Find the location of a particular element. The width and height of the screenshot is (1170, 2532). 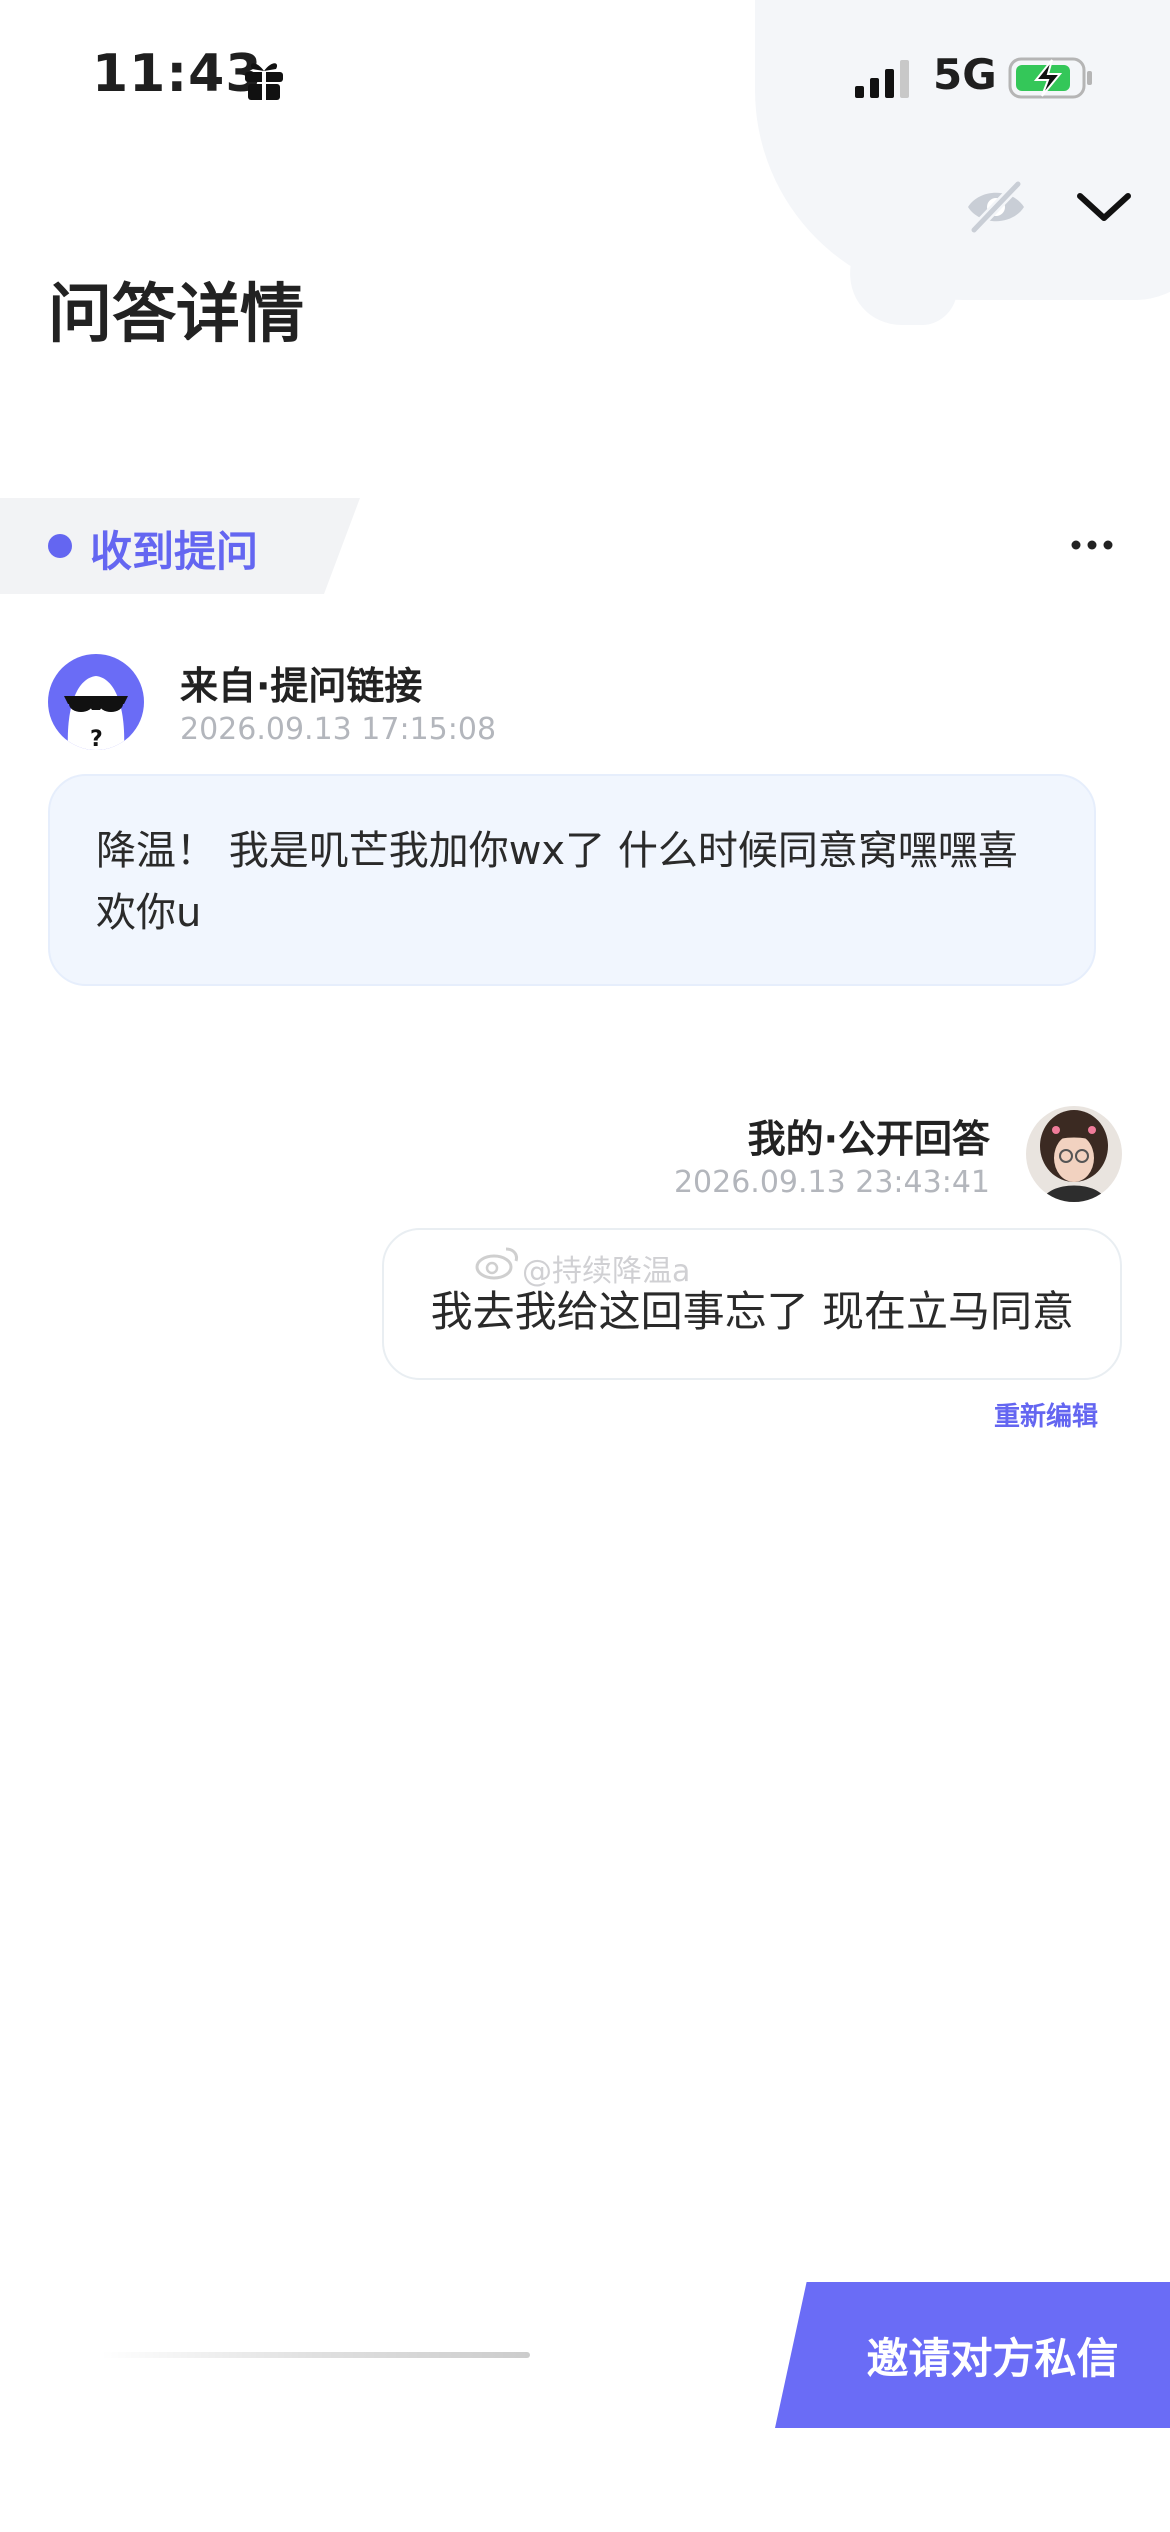

invite-message-button: 邀请对方私信 is located at coordinates (972, 2355).